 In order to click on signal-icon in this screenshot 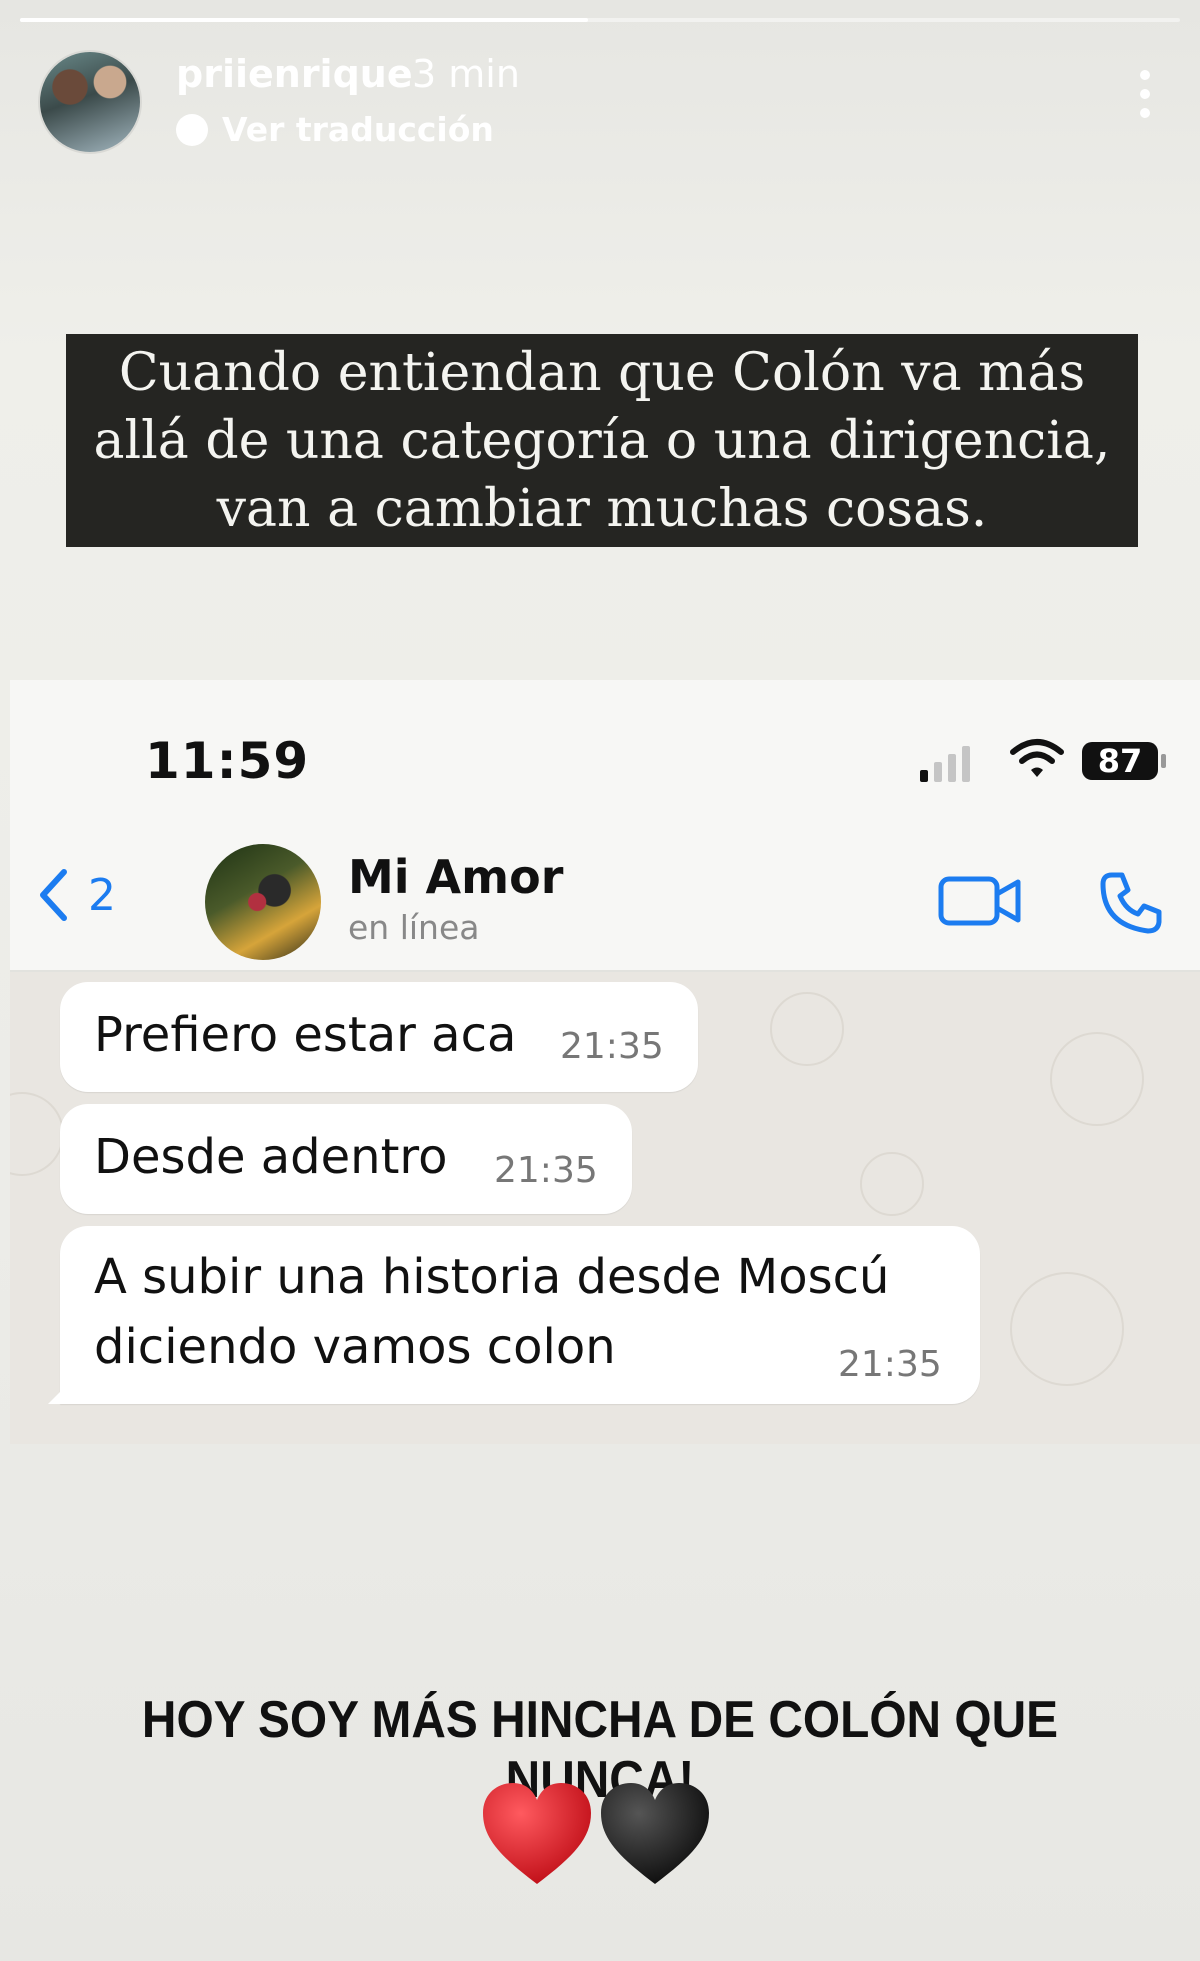, I will do `click(945, 764)`.